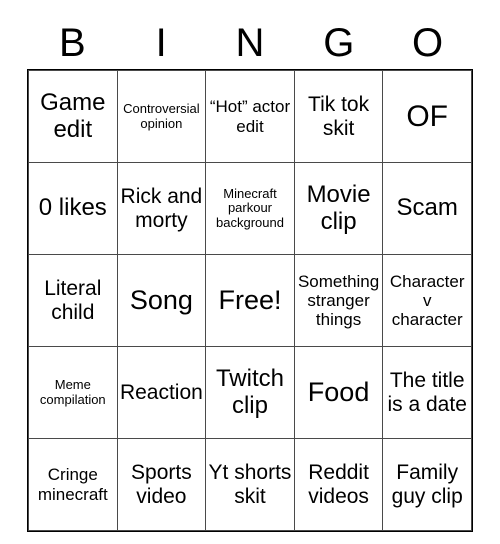 The image size is (500, 544). I want to click on bingo-header-letter: I, so click(161, 43).